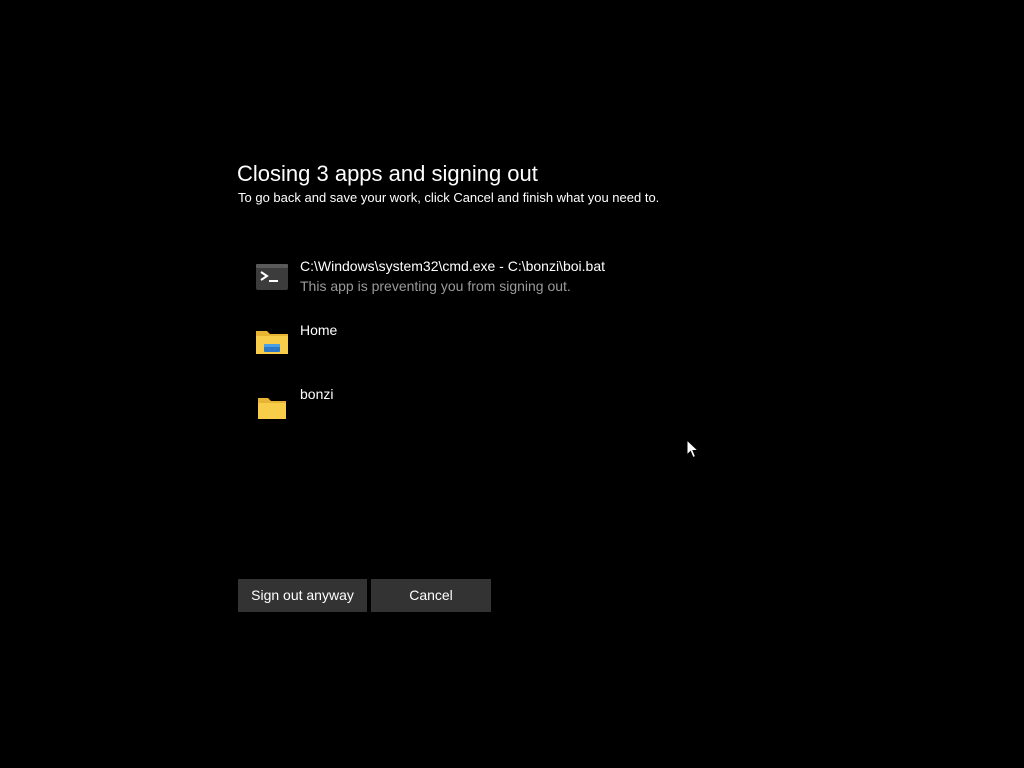  Describe the element at coordinates (693, 448) in the screenshot. I see `mouse-pointer-icon` at that location.